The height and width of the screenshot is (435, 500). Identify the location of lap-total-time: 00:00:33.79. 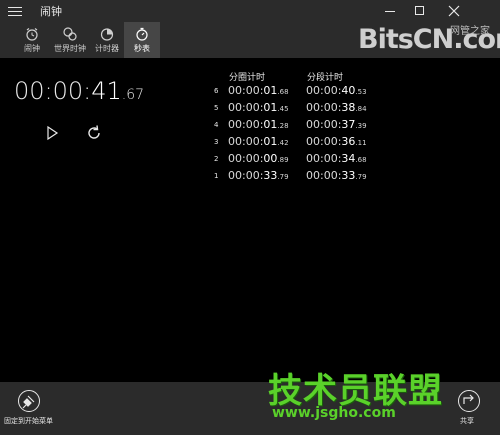
(258, 175).